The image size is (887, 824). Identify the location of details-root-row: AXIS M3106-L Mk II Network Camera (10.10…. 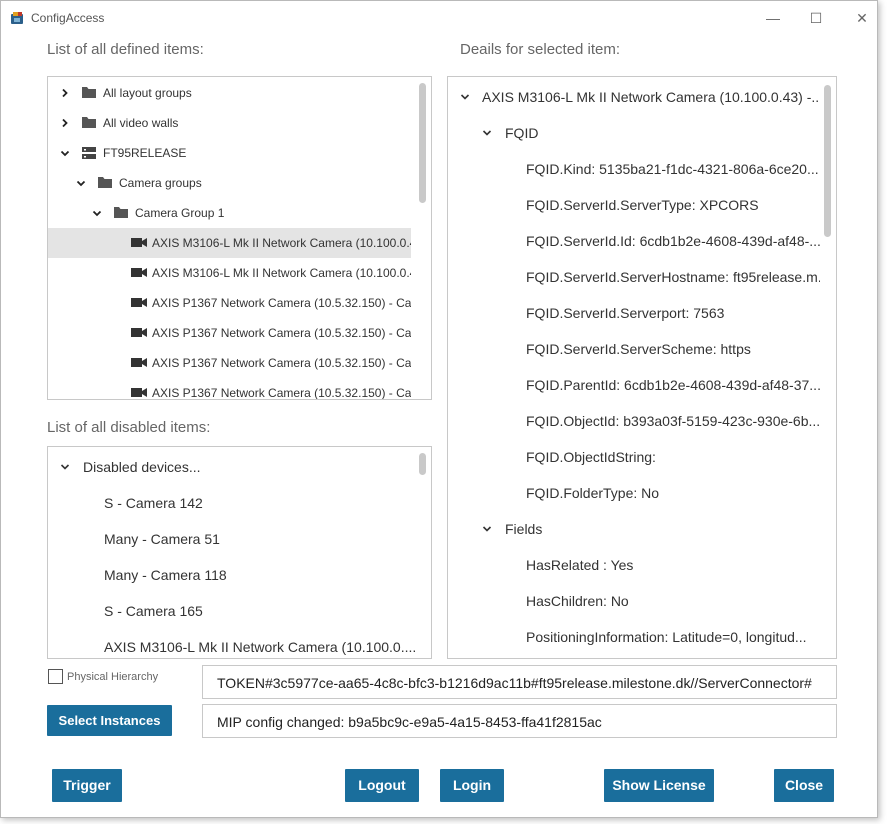
(634, 97).